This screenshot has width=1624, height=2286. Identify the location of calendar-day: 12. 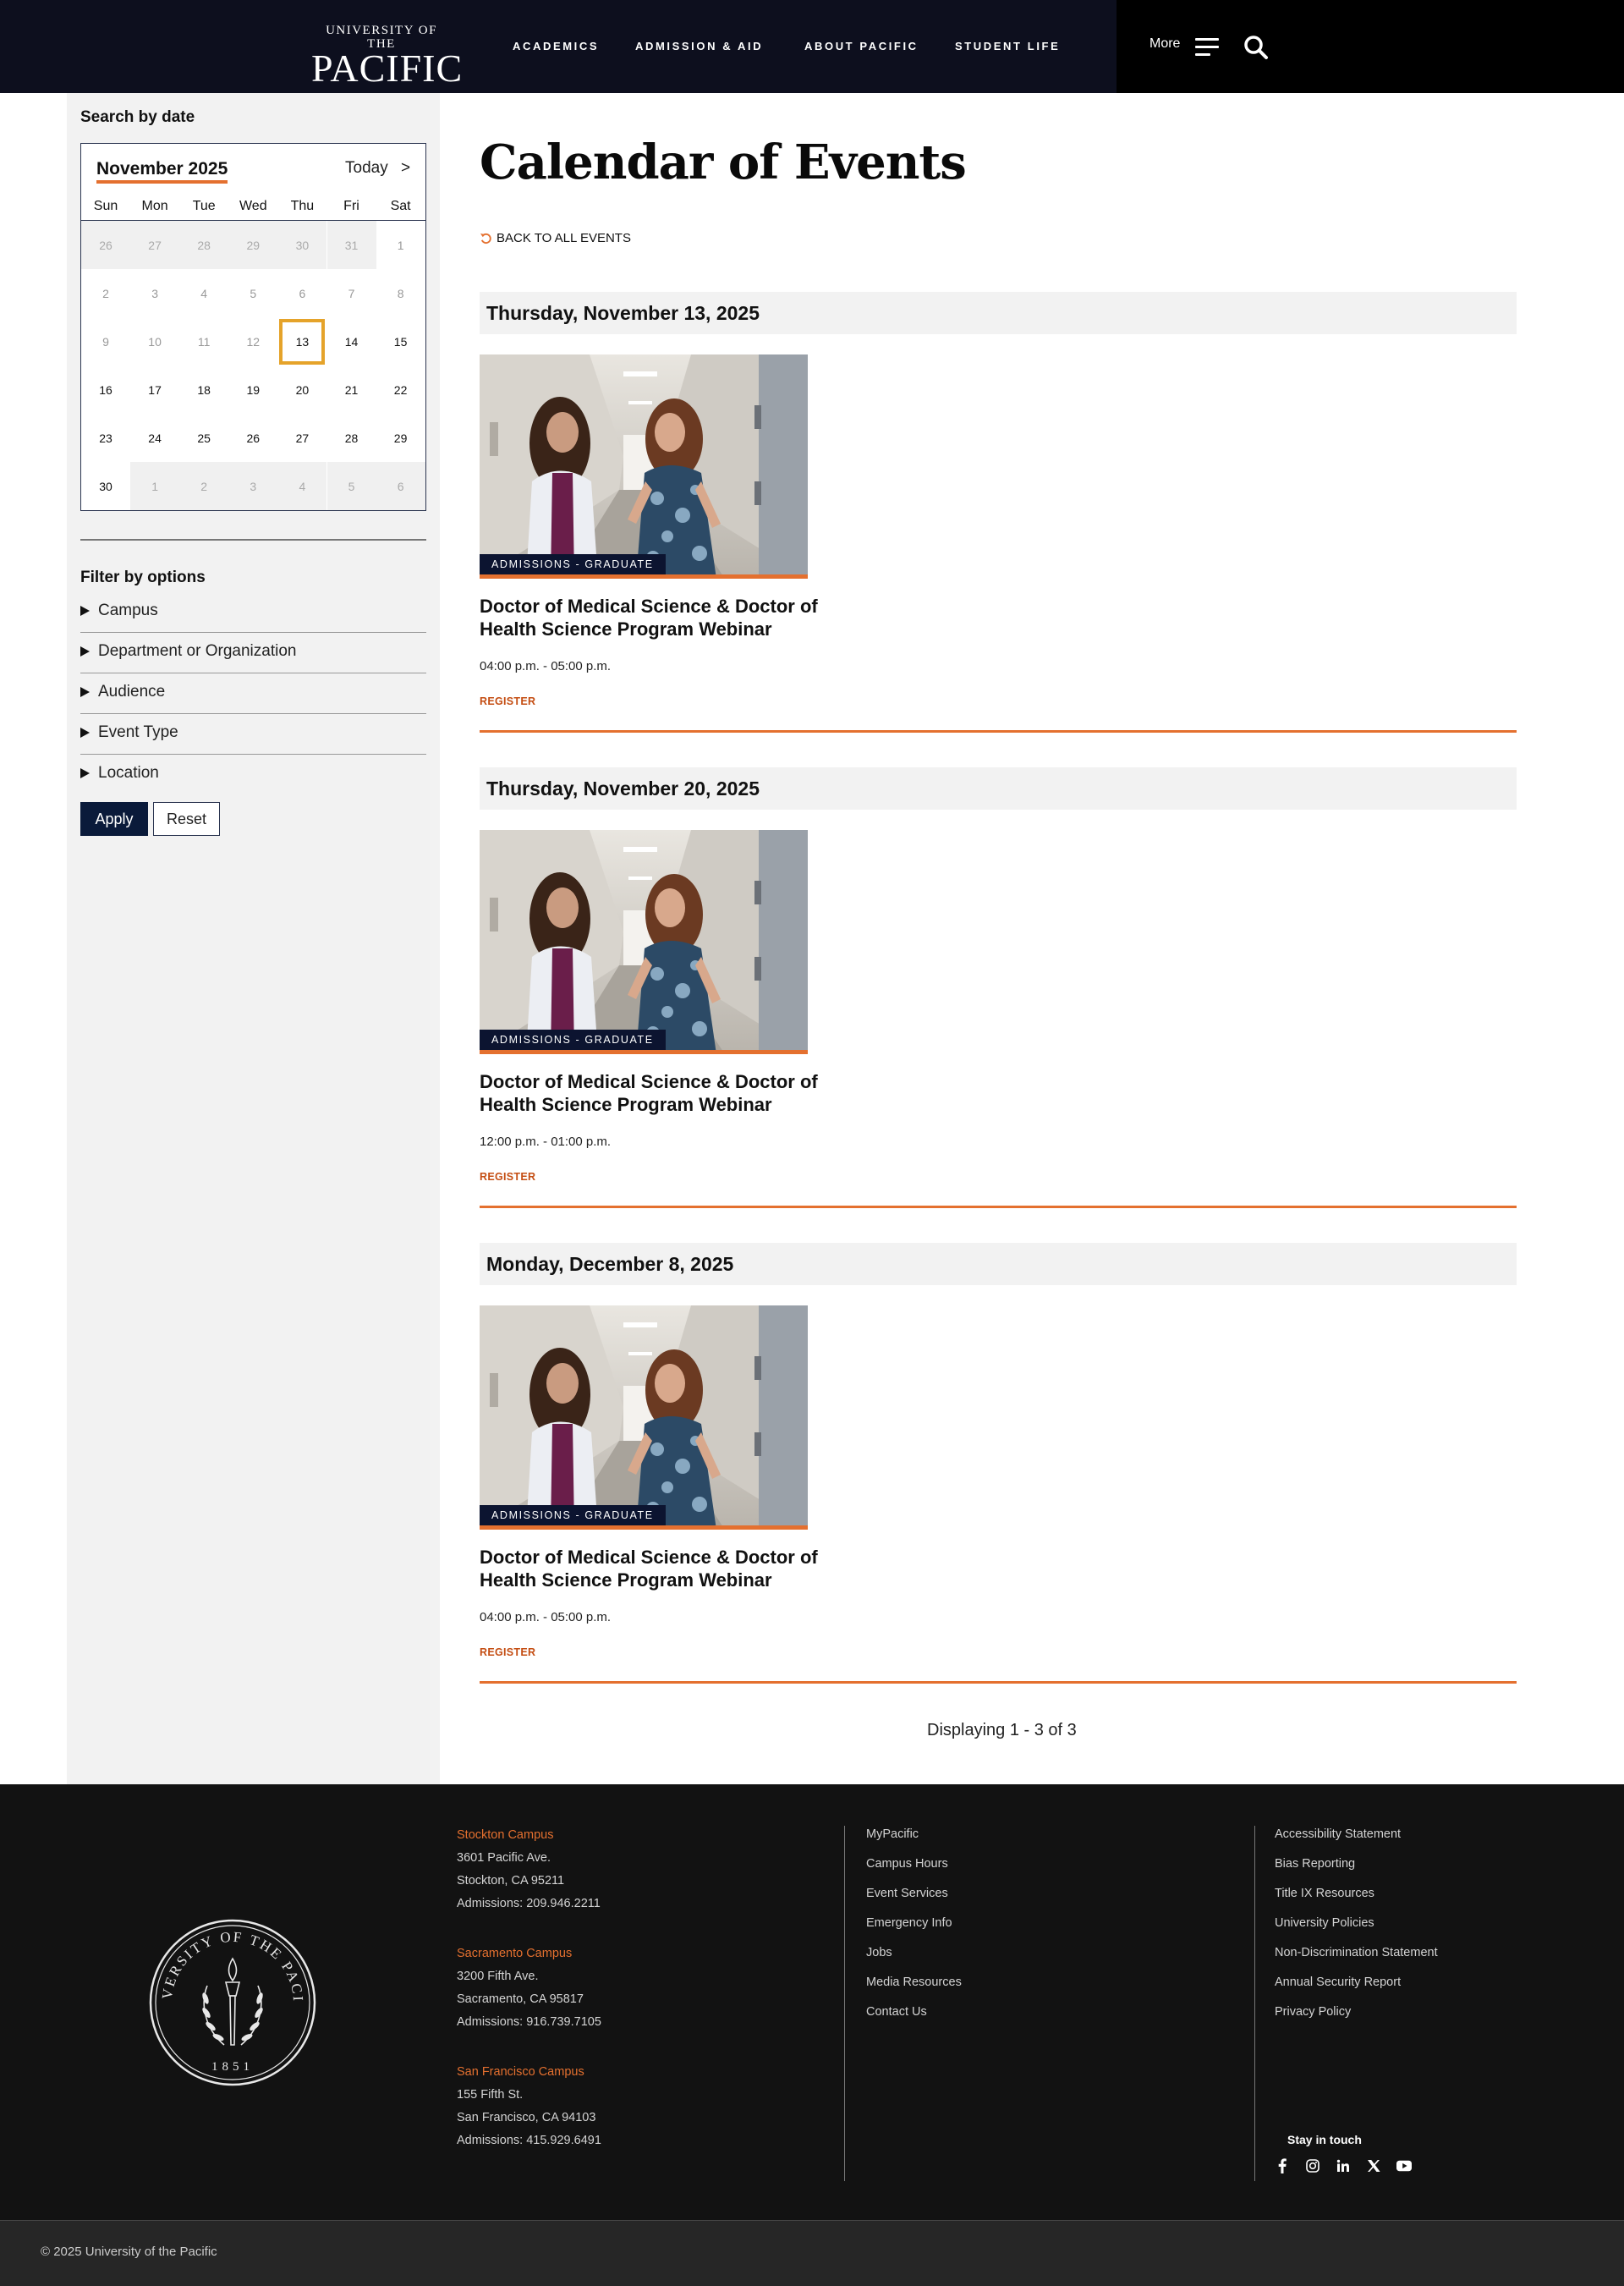
(253, 341).